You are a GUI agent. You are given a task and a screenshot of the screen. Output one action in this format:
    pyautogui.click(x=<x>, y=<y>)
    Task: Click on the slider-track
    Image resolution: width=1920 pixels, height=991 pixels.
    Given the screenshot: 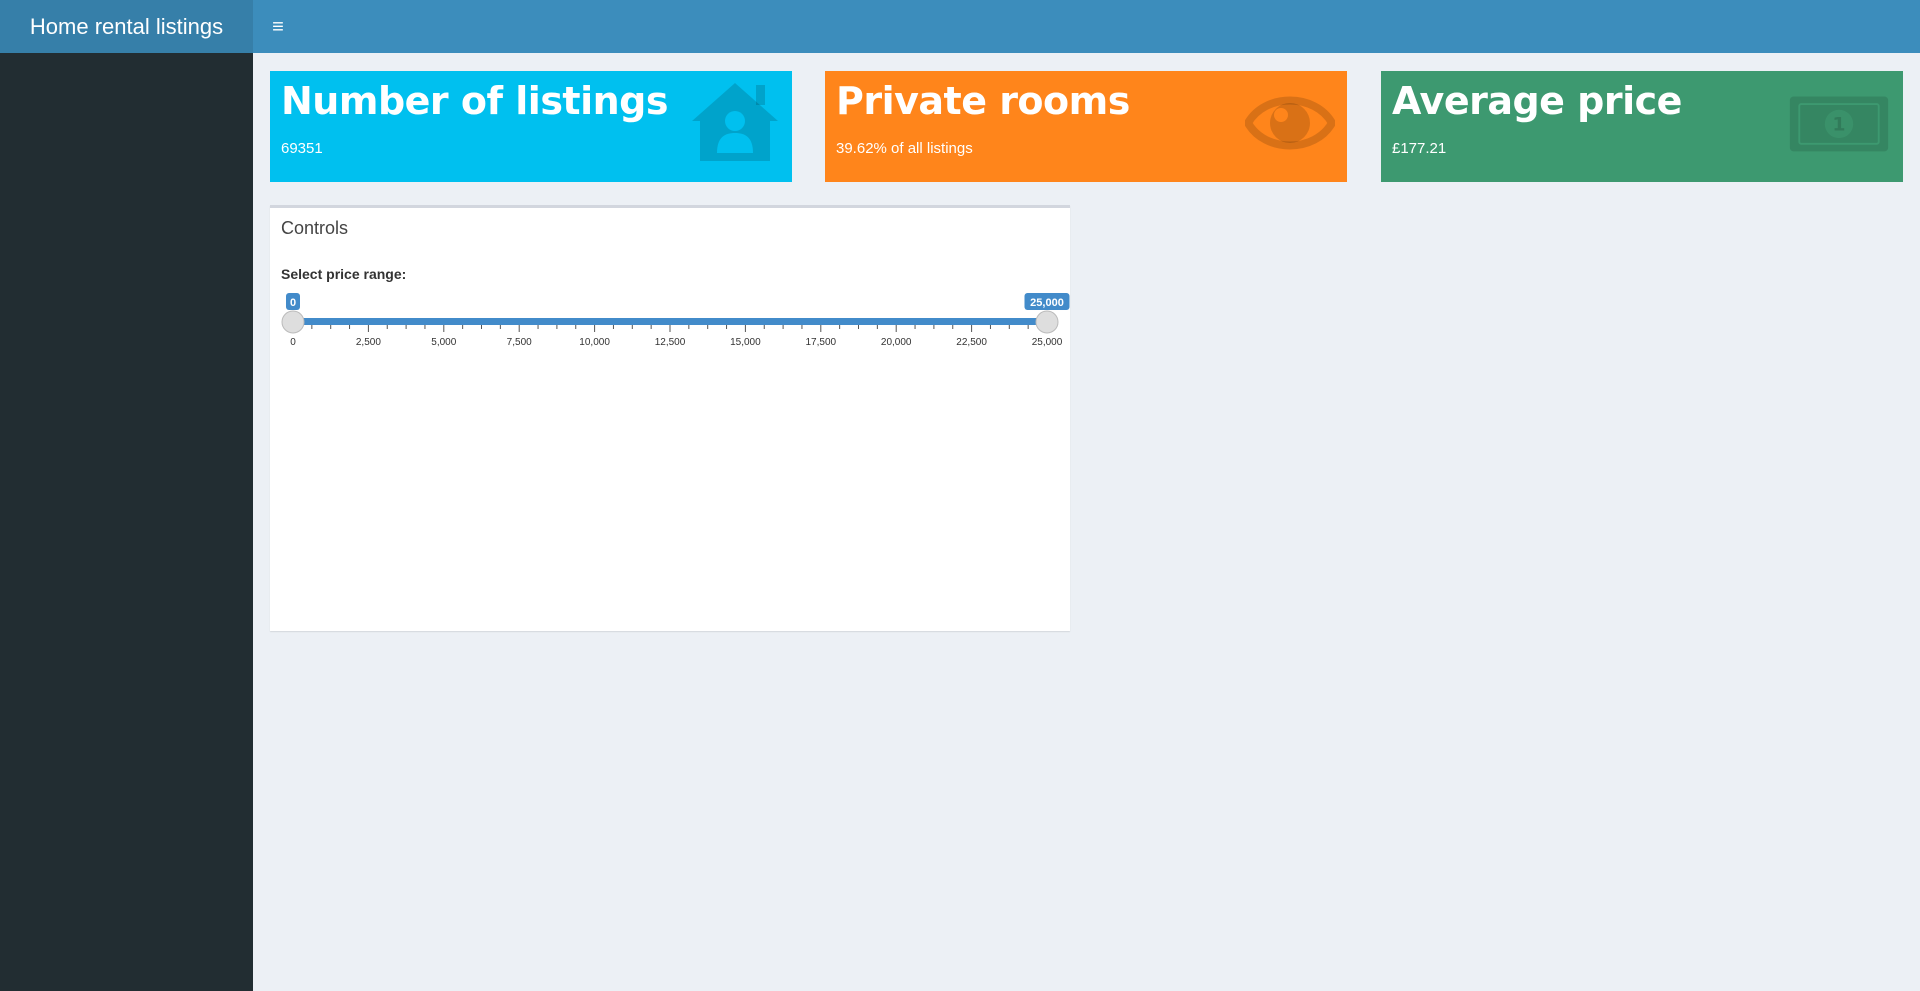 What is the action you would take?
    pyautogui.click(x=670, y=321)
    